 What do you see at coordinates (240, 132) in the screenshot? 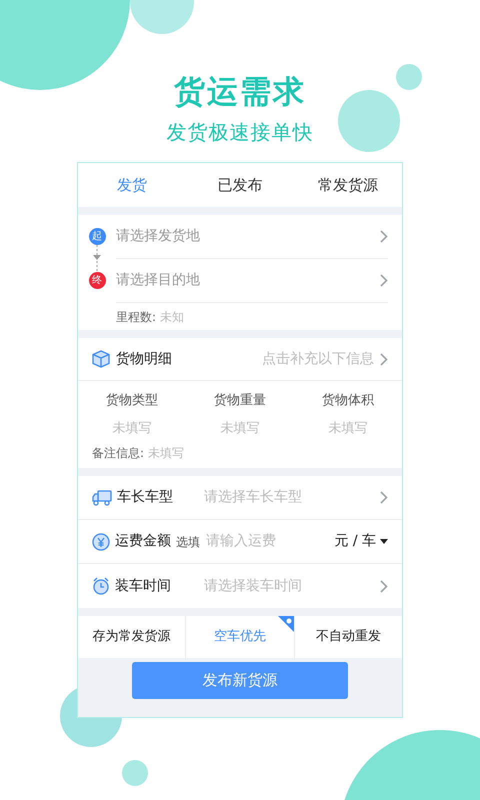
I see `subtitle: 发货极速接单快` at bounding box center [240, 132].